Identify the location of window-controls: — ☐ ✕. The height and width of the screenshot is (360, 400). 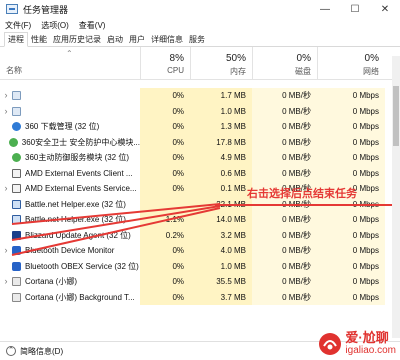
(355, 9).